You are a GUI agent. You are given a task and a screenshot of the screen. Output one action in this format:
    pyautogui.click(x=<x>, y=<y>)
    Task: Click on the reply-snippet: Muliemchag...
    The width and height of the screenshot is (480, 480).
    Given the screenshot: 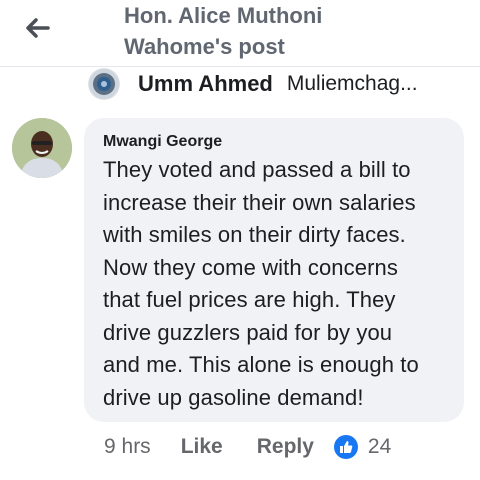 What is the action you would take?
    pyautogui.click(x=352, y=83)
    